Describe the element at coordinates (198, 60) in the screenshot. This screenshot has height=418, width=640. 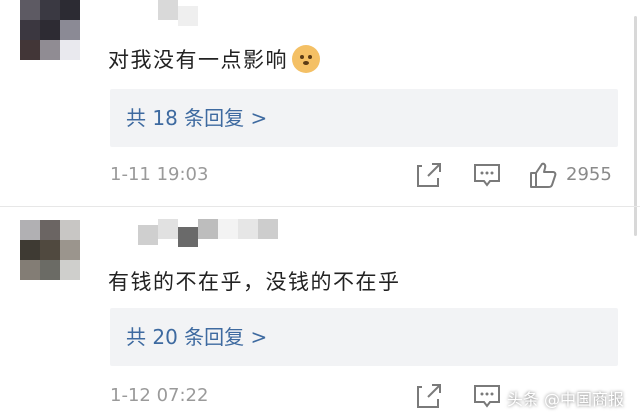
I see `comment-text-content: 对我没有一点影响` at that location.